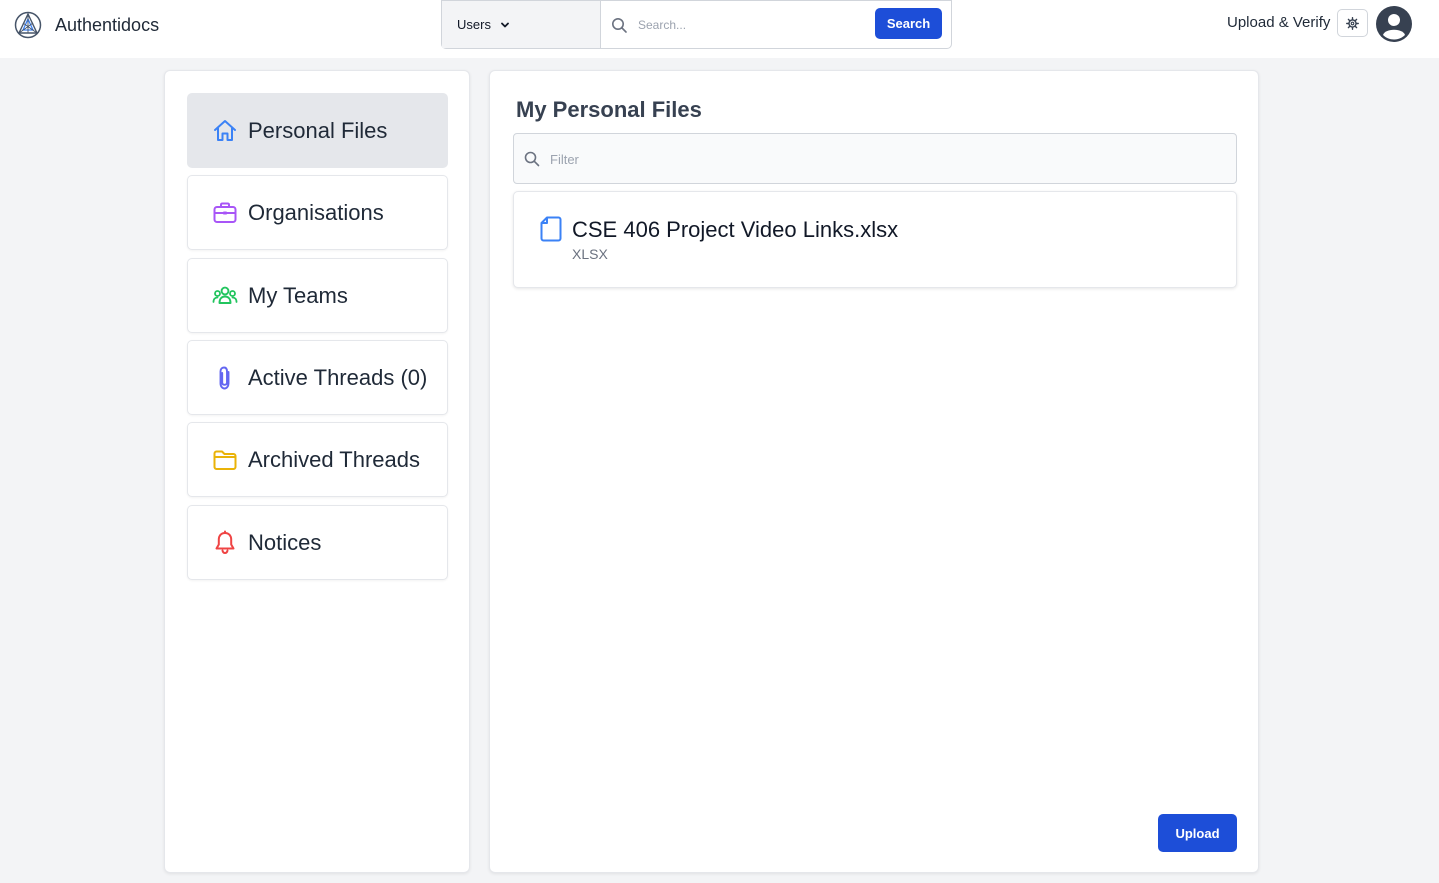 The height and width of the screenshot is (883, 1439). What do you see at coordinates (225, 460) in the screenshot?
I see `folder-icon` at bounding box center [225, 460].